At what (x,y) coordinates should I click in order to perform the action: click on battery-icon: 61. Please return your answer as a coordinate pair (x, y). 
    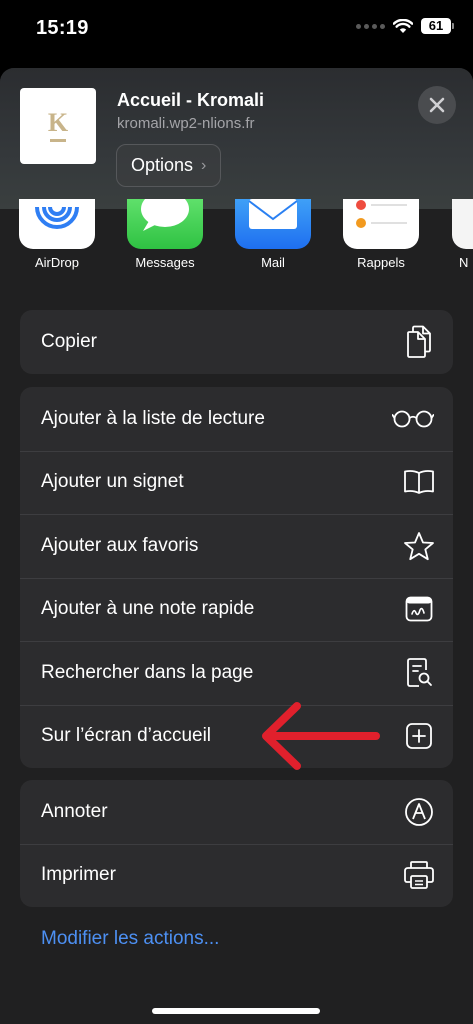
    Looking at the image, I should click on (437, 26).